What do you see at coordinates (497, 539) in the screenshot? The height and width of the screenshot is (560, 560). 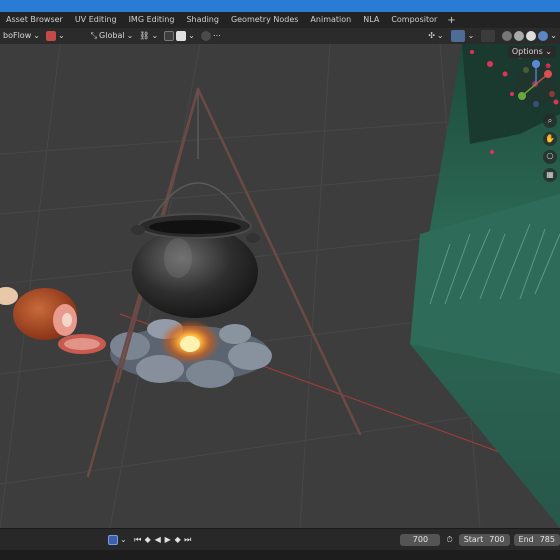 I see `start-value: 700` at bounding box center [497, 539].